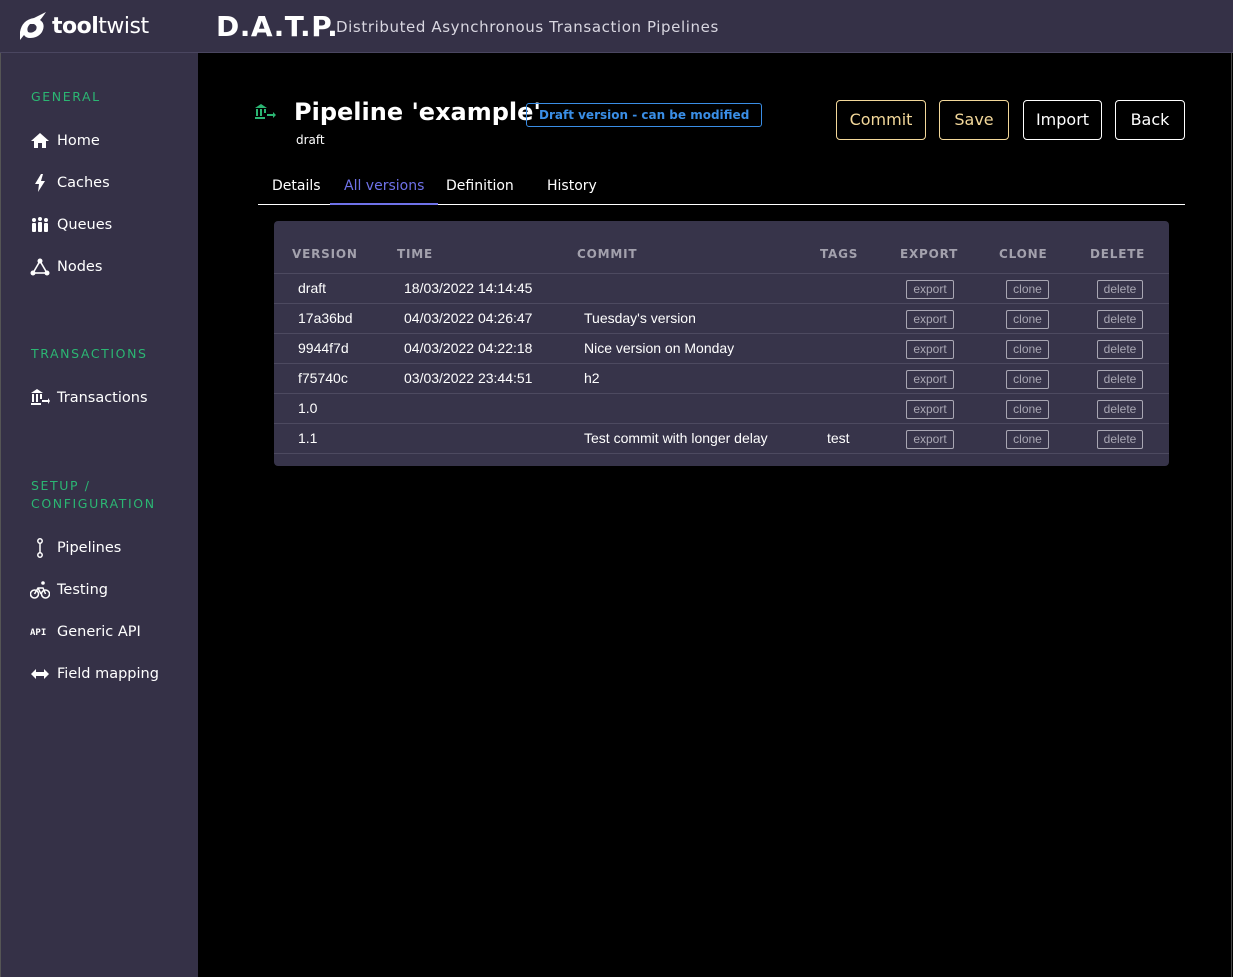 Image resolution: width=1233 pixels, height=977 pixels. What do you see at coordinates (99, 632) in the screenshot?
I see `sidebar-item-label: Generic API` at bounding box center [99, 632].